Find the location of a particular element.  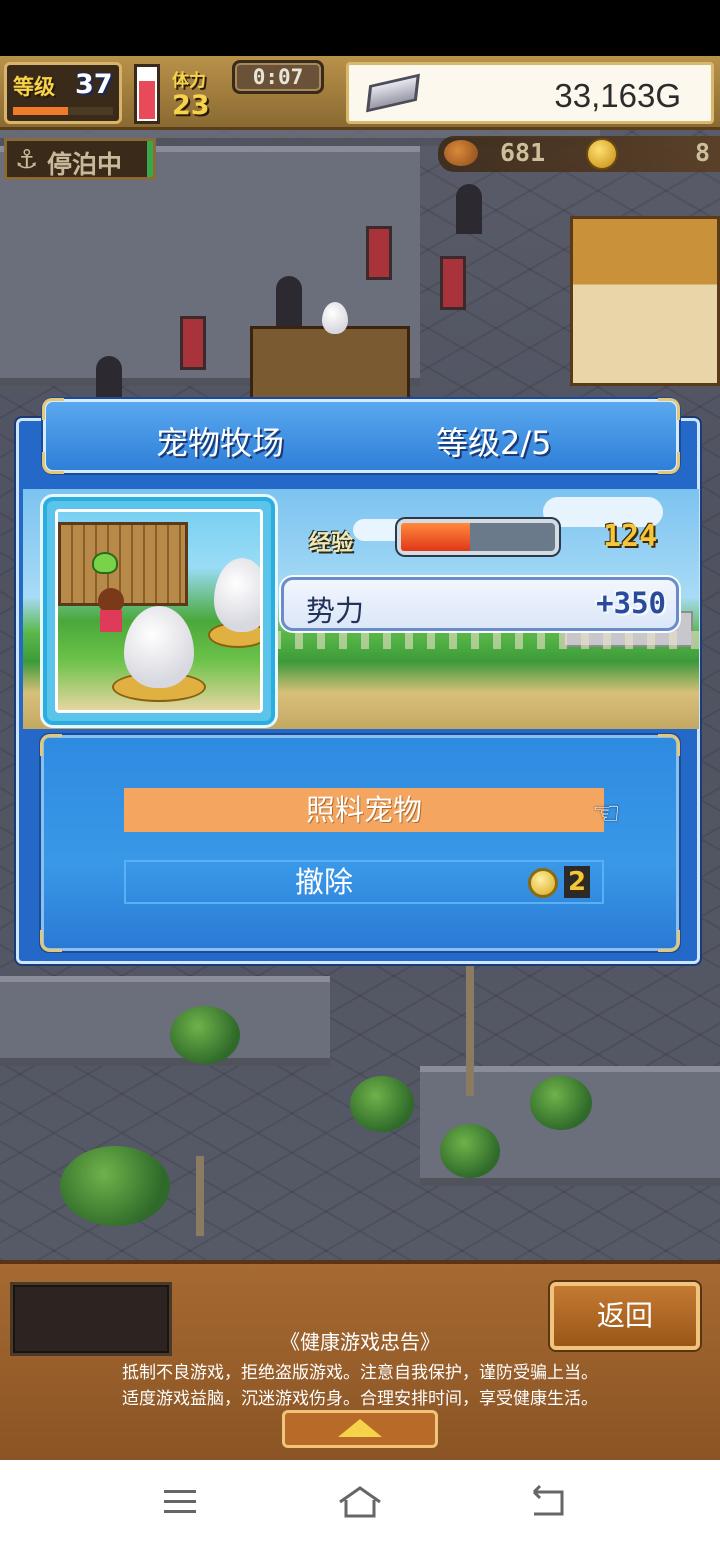

status-bar is located at coordinates (360, 28).